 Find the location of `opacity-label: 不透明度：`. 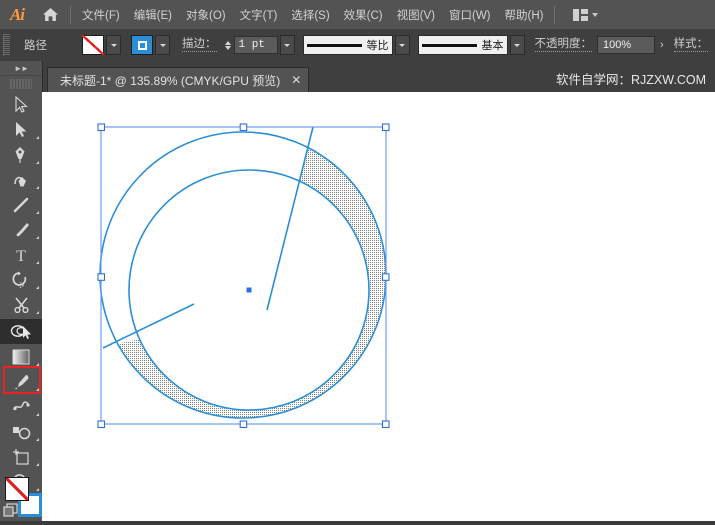

opacity-label: 不透明度： is located at coordinates (563, 45).